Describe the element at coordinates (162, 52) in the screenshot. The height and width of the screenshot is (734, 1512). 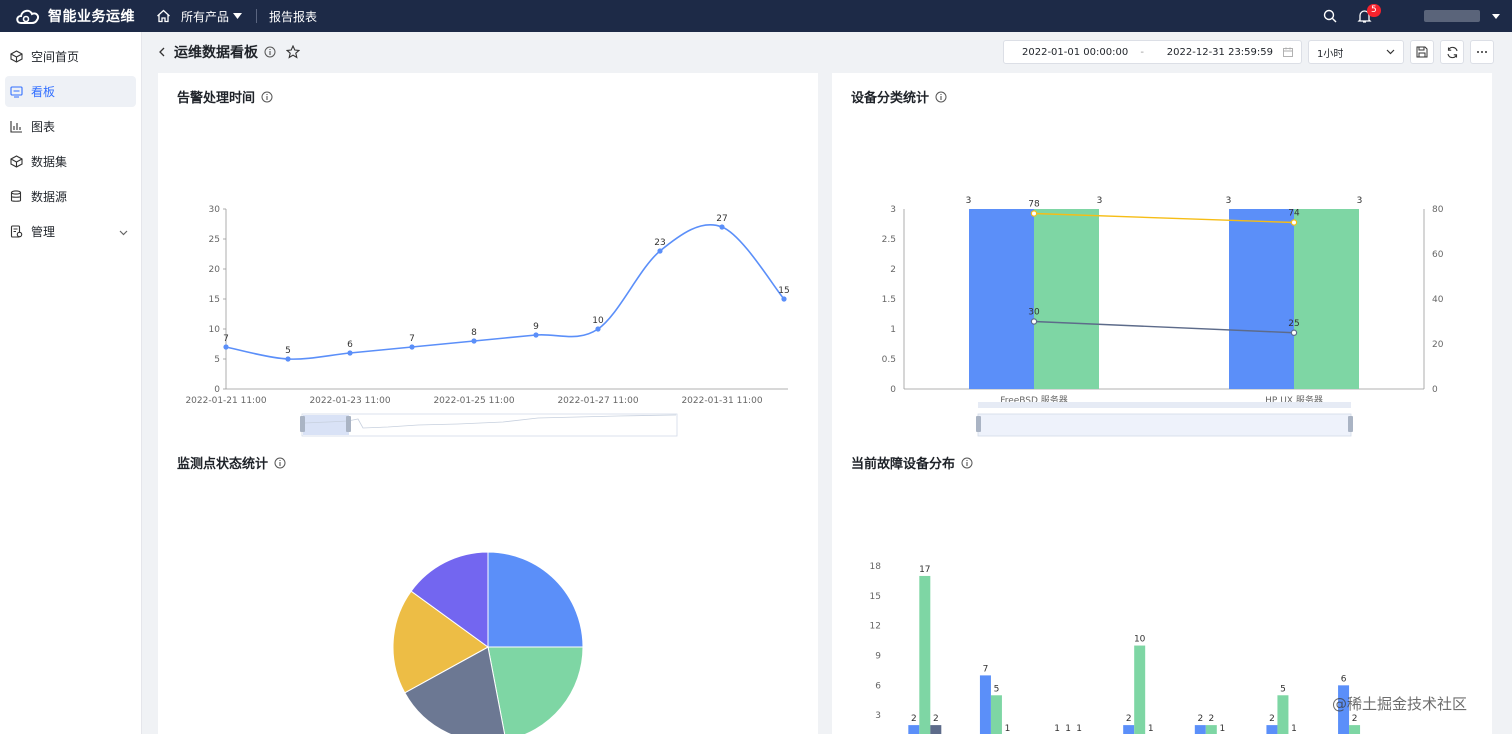
I see `back-arrow-icon` at that location.